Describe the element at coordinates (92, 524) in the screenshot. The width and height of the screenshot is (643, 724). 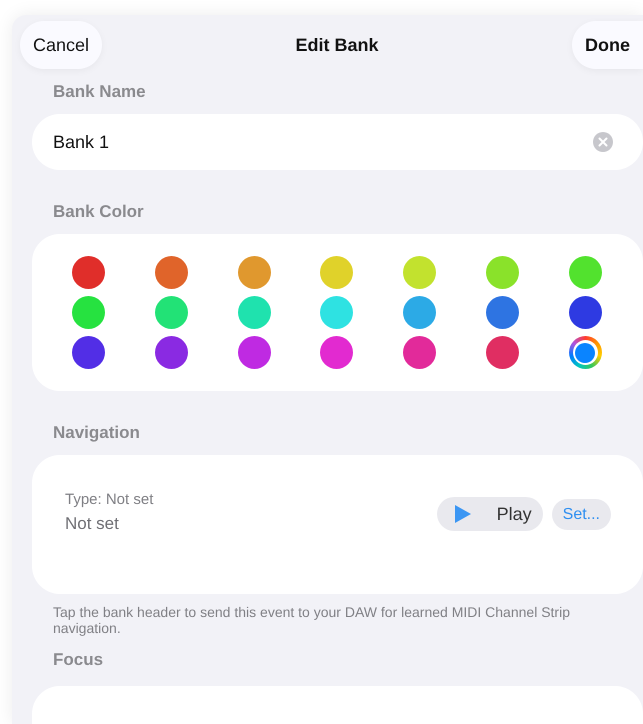
I see `navigation-value: Not set` at that location.